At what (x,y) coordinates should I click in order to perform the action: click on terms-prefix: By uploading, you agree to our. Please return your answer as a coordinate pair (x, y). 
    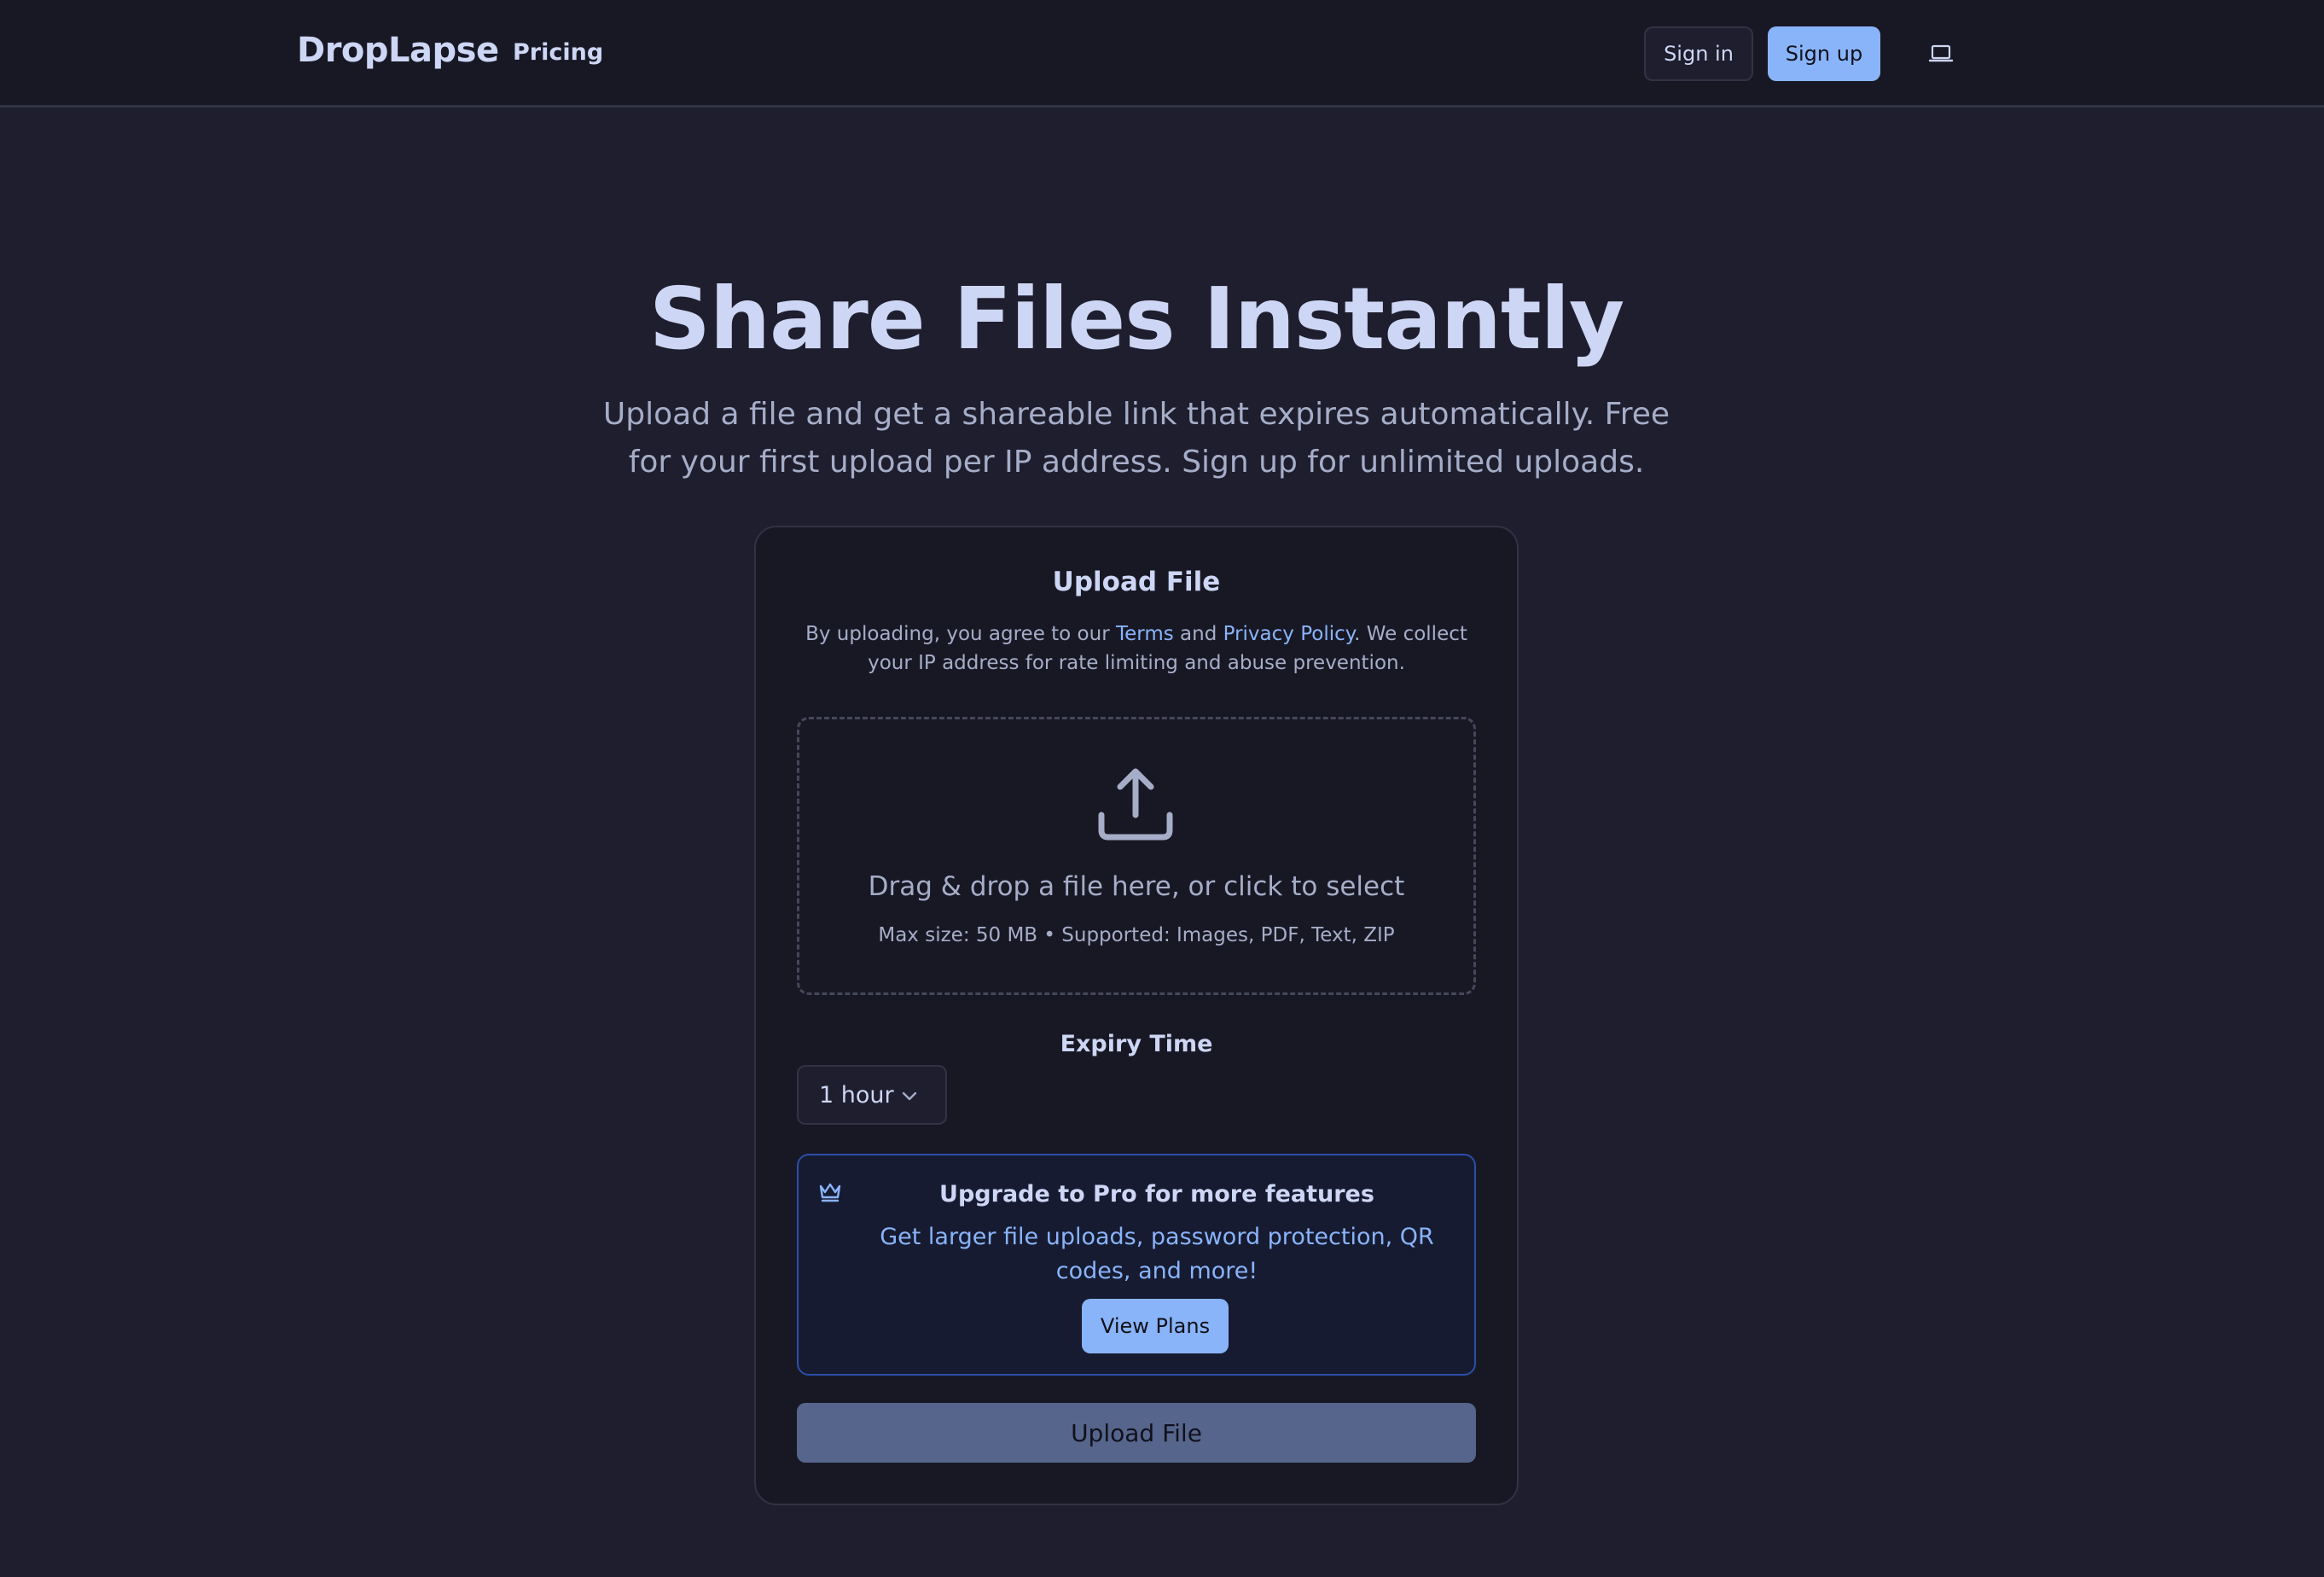
    Looking at the image, I should click on (960, 634).